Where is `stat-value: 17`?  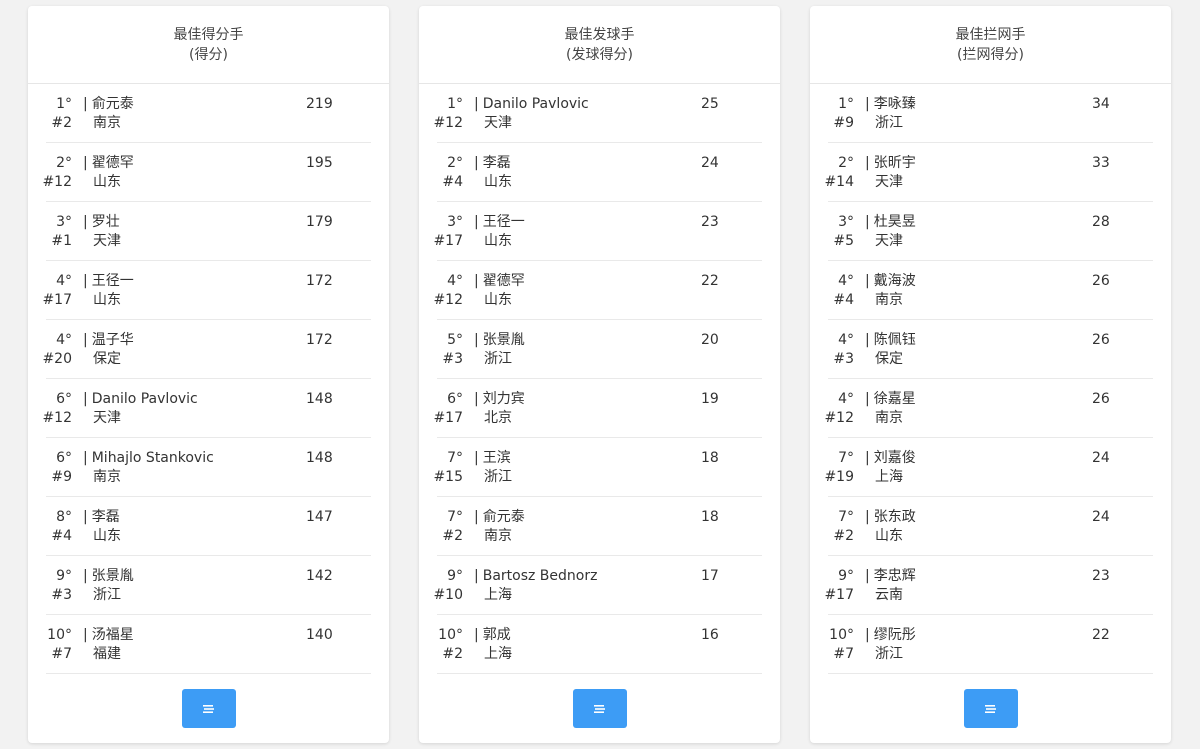
stat-value: 17 is located at coordinates (710, 576).